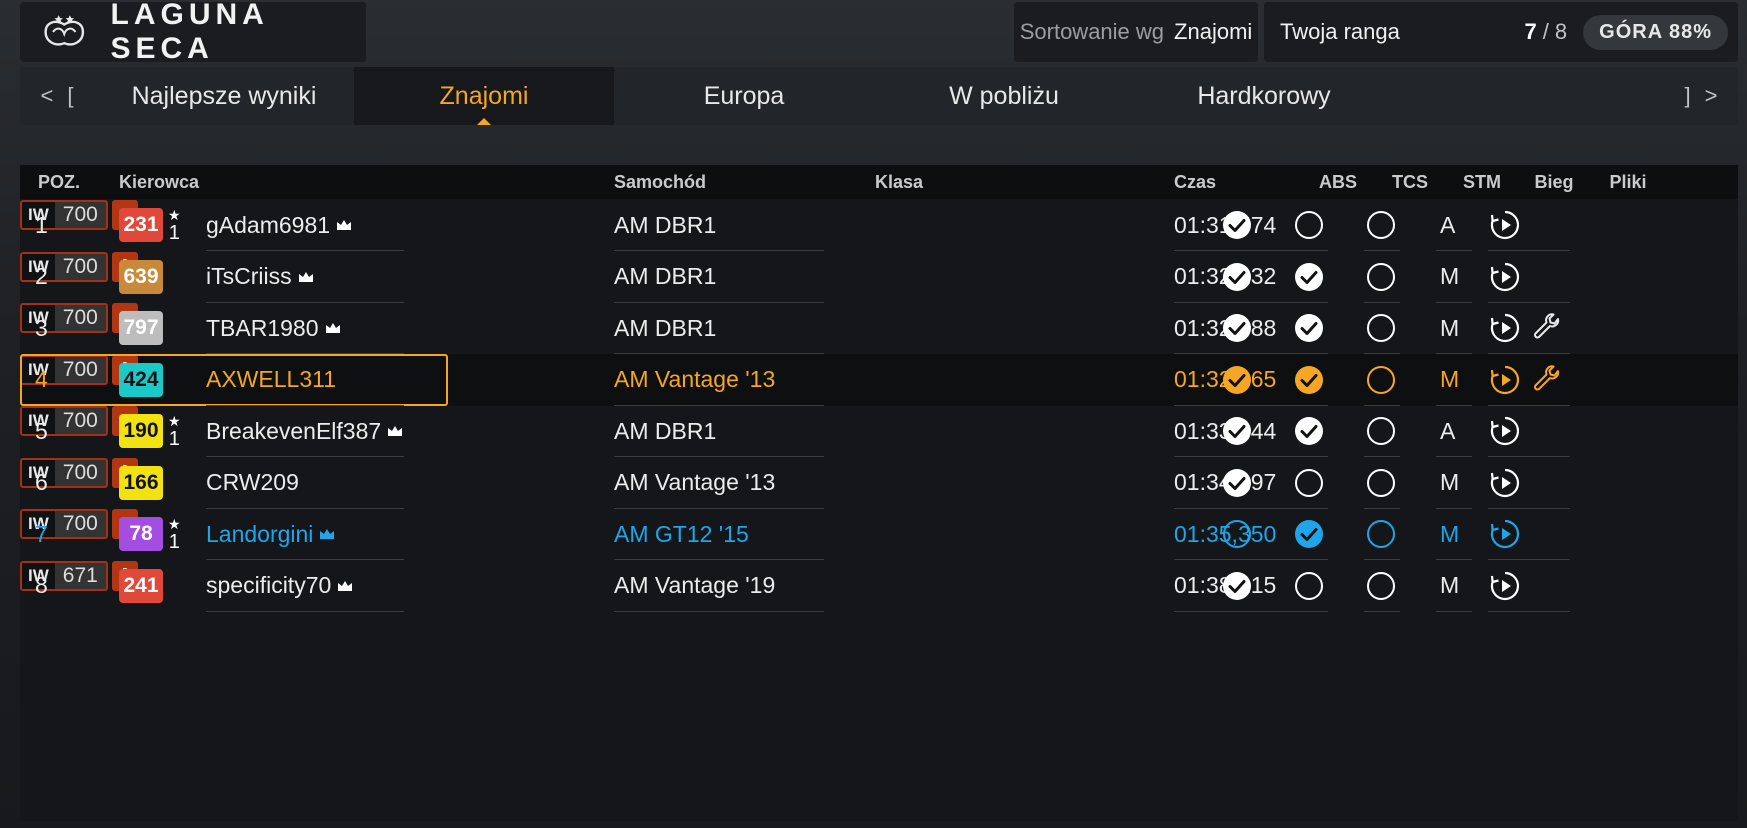 The width and height of the screenshot is (1747, 828). What do you see at coordinates (1136, 32) in the screenshot?
I see `sort-selector: Sortowanie wg Znajomi` at bounding box center [1136, 32].